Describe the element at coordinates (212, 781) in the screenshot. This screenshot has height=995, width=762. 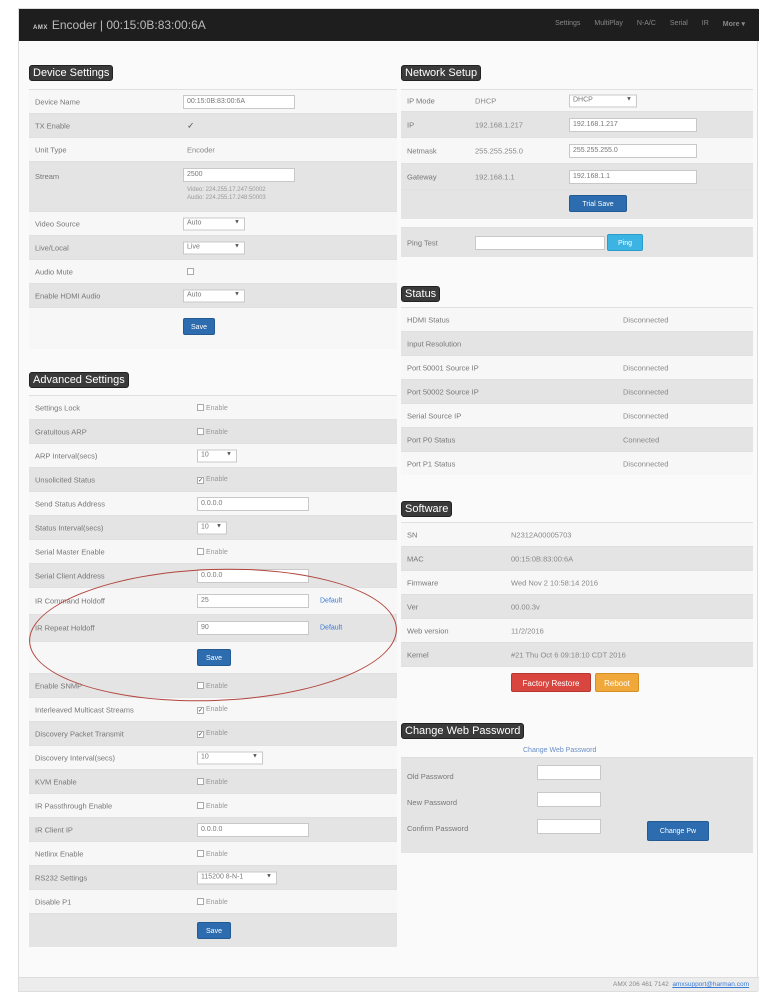
I see `kvm-enable-checkbox: Enable` at that location.